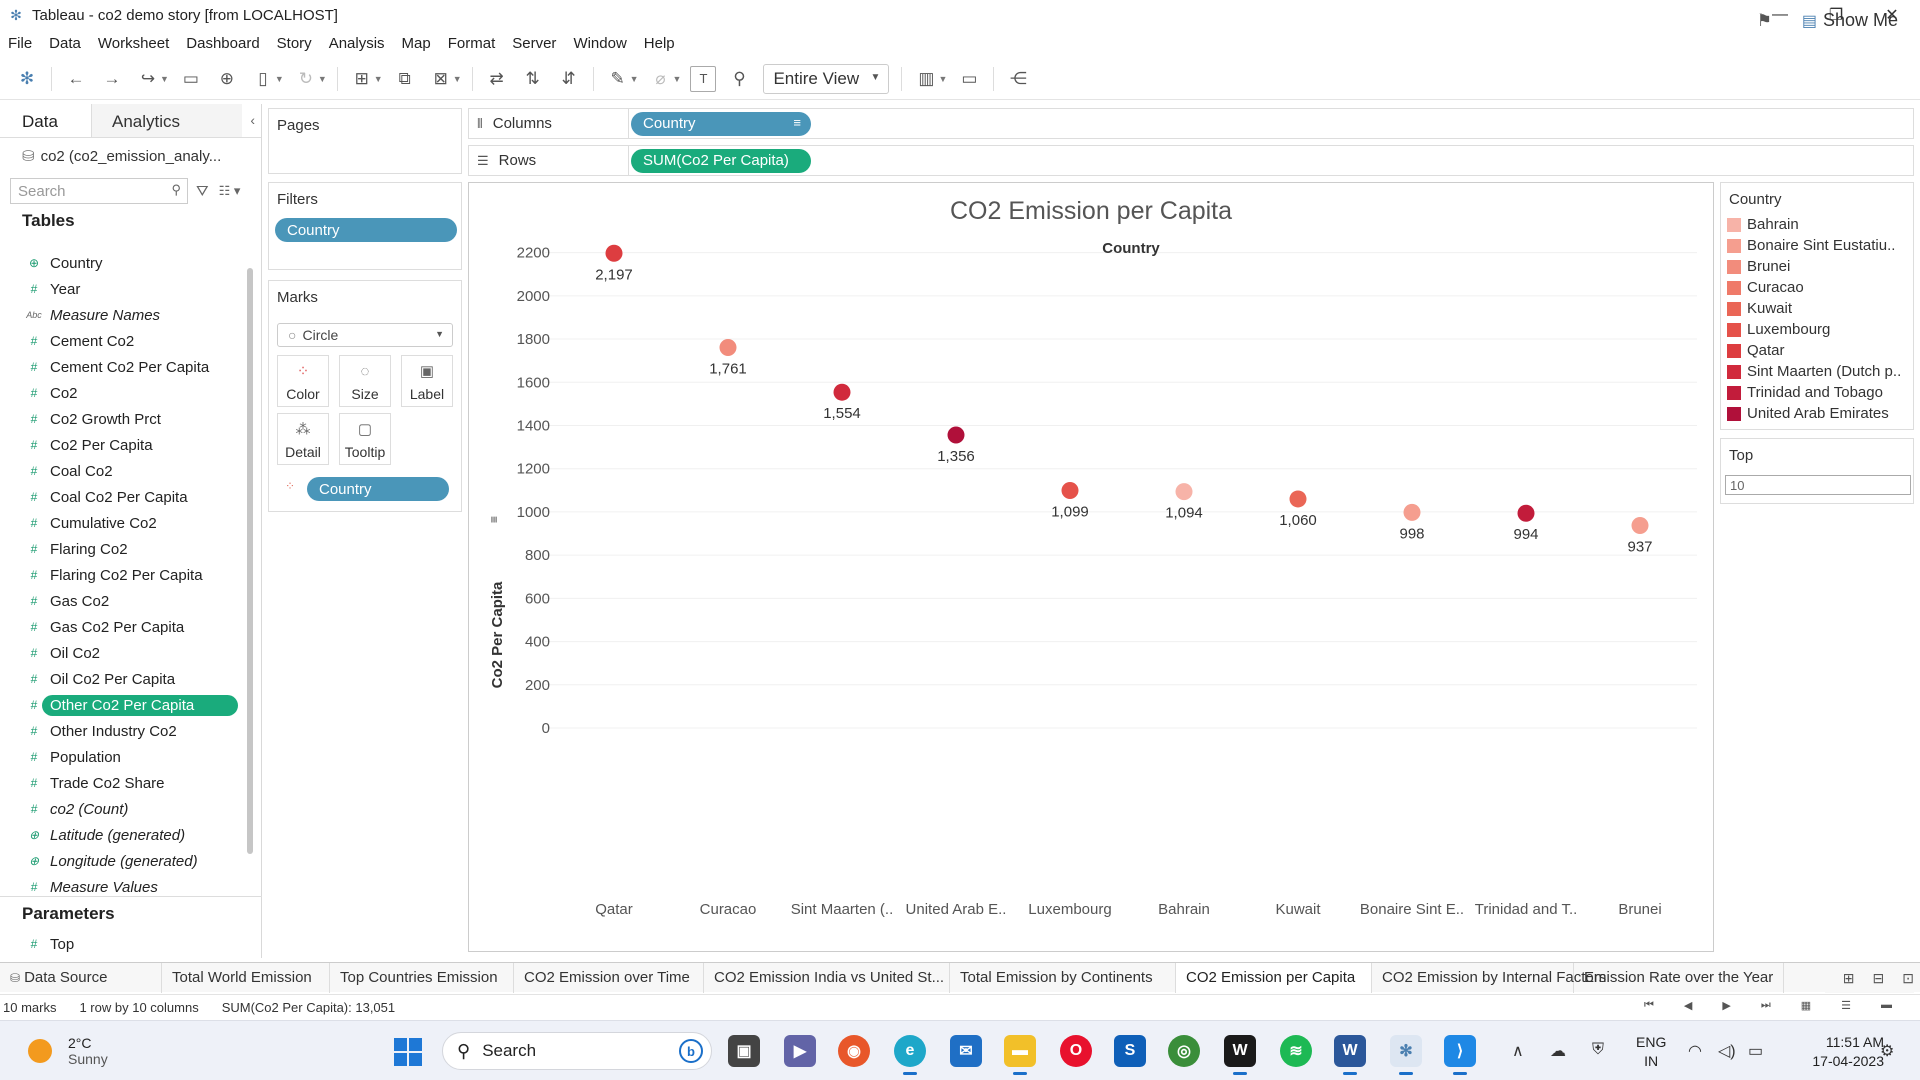 The width and height of the screenshot is (1920, 1080). Describe the element at coordinates (1274, 977) in the screenshot. I see `sheet-tab: CO2 Emission per Capita` at that location.